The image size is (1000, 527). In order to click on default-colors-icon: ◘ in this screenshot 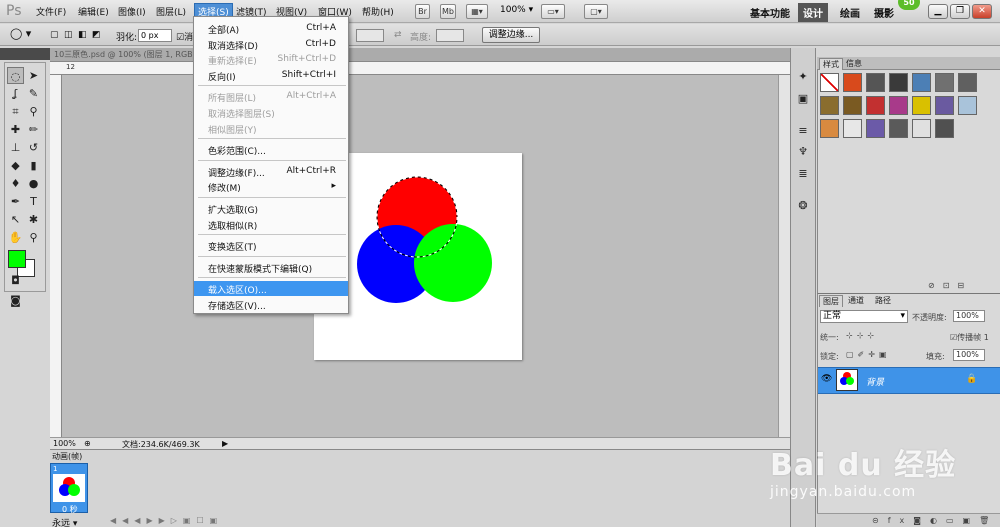, I will do `click(15, 280)`.